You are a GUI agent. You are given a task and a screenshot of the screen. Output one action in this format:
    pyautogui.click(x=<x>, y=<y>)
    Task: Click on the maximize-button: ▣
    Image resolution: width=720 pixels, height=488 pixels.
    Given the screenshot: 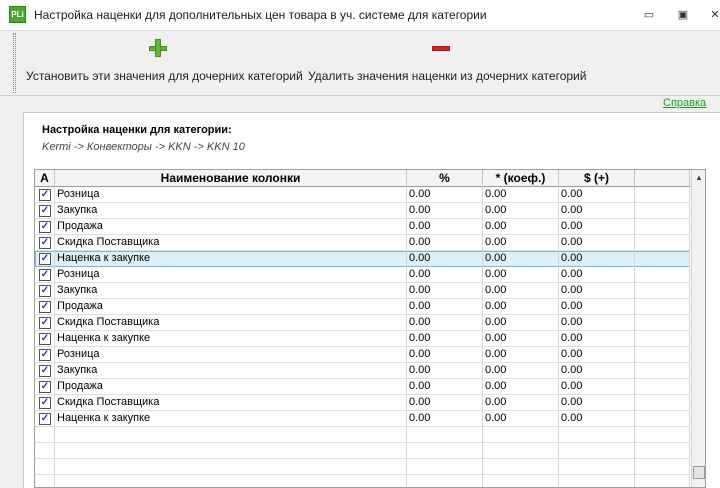 What is the action you would take?
    pyautogui.click(x=683, y=15)
    